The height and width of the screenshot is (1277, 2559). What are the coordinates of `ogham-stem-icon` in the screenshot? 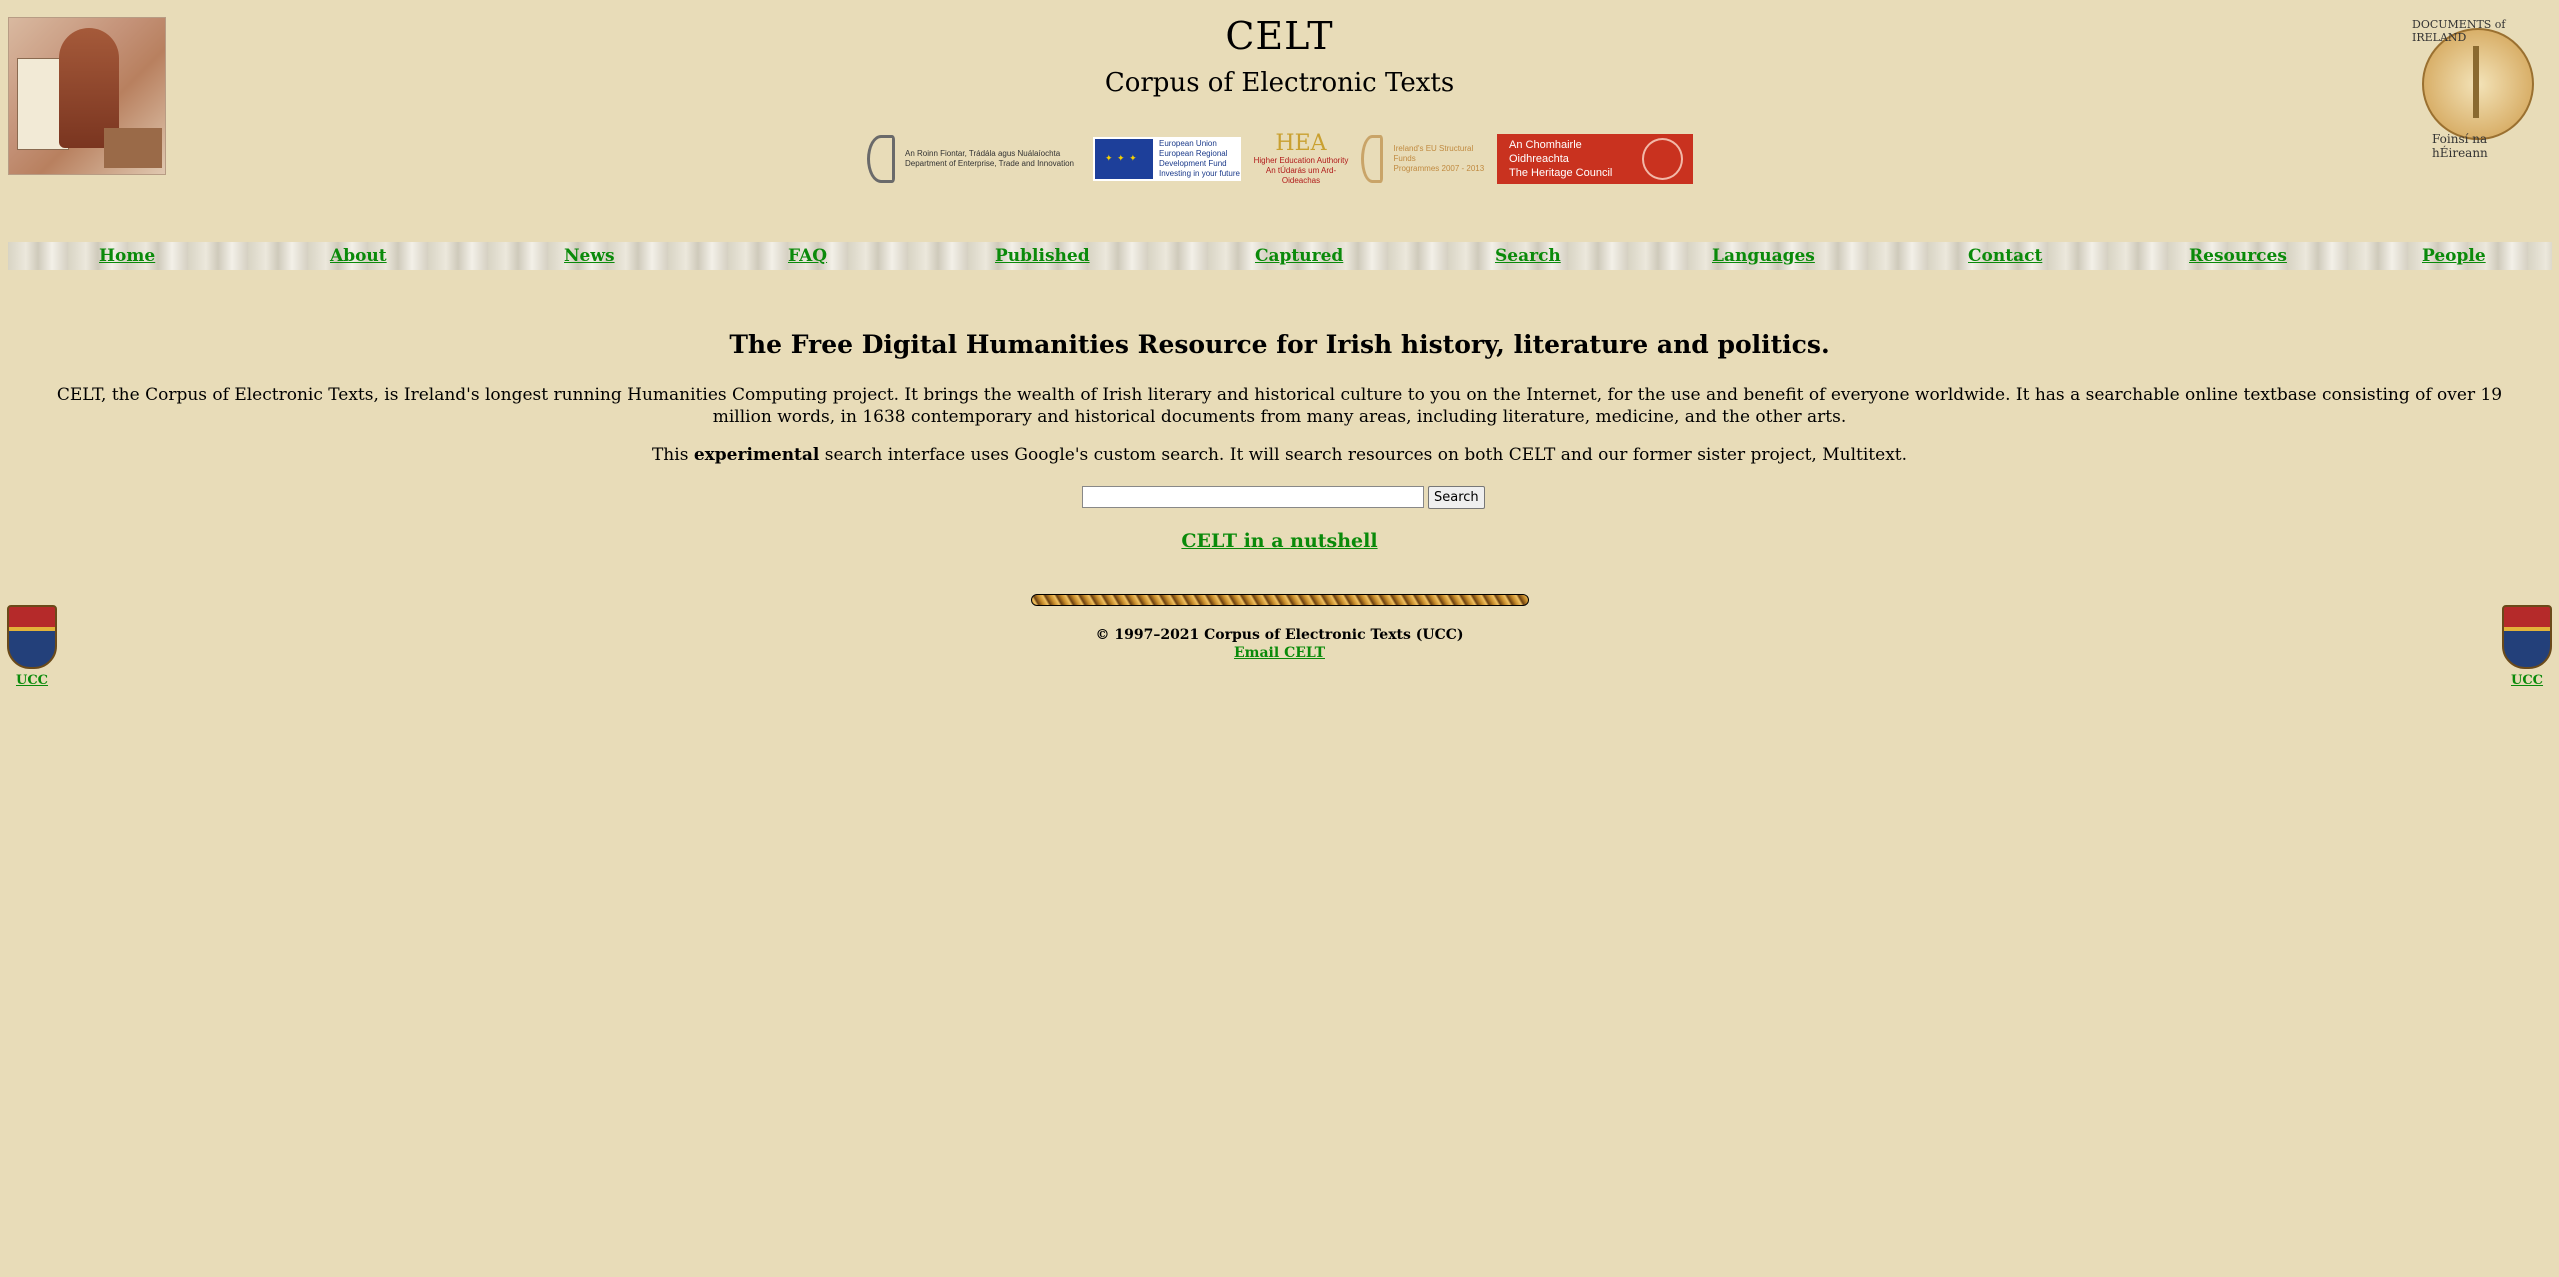 It's located at (2476, 82).